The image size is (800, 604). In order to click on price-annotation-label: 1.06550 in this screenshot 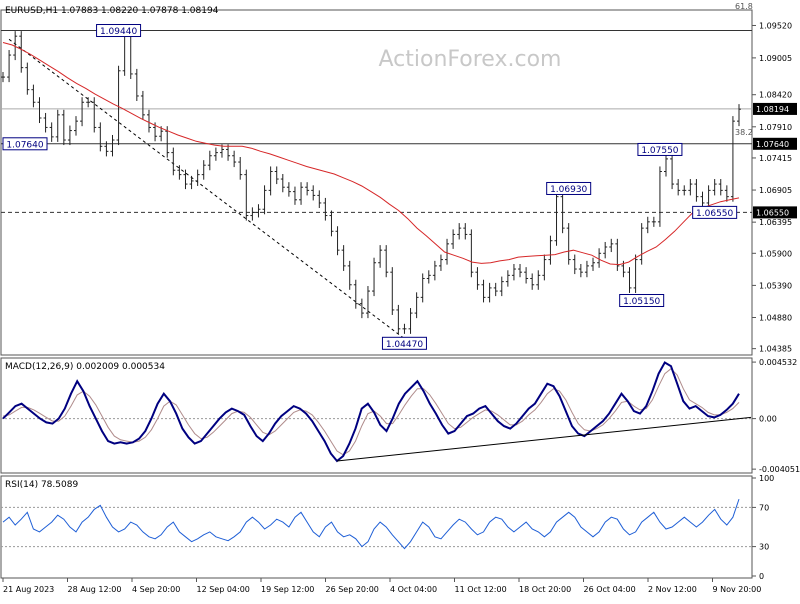, I will do `click(714, 214)`.